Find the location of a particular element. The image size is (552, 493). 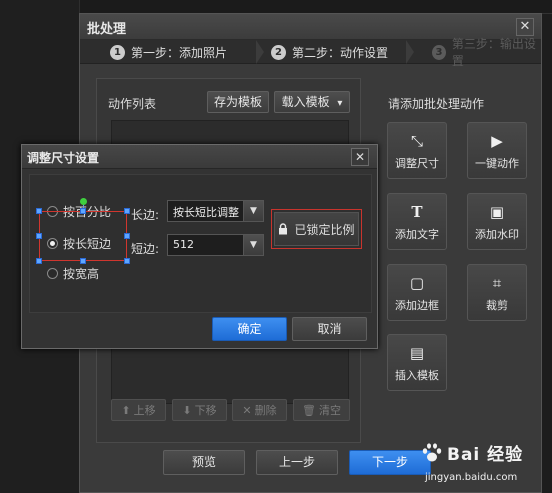

radio-width-height is located at coordinates (52, 273).